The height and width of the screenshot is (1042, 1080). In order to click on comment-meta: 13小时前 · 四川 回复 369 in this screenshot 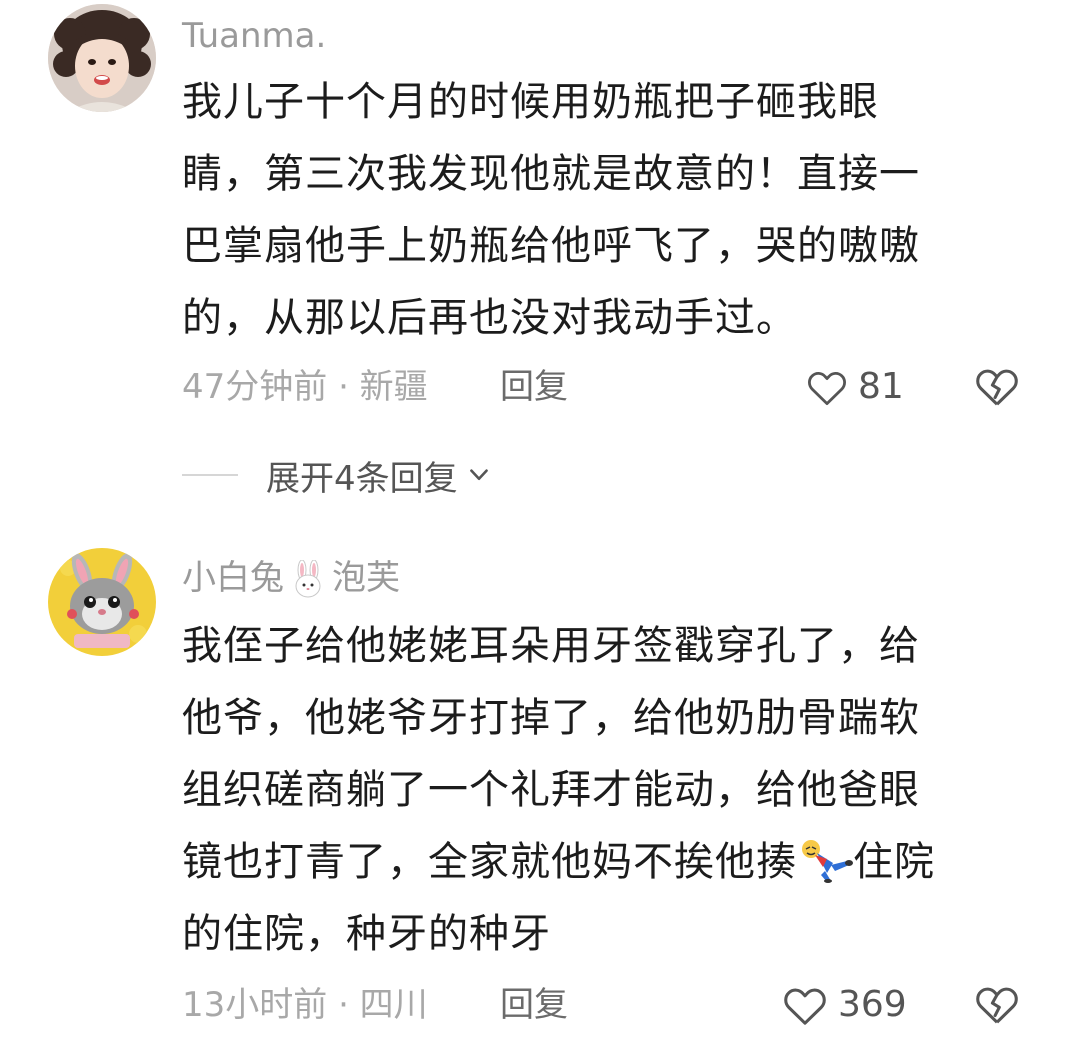, I will do `click(631, 1005)`.